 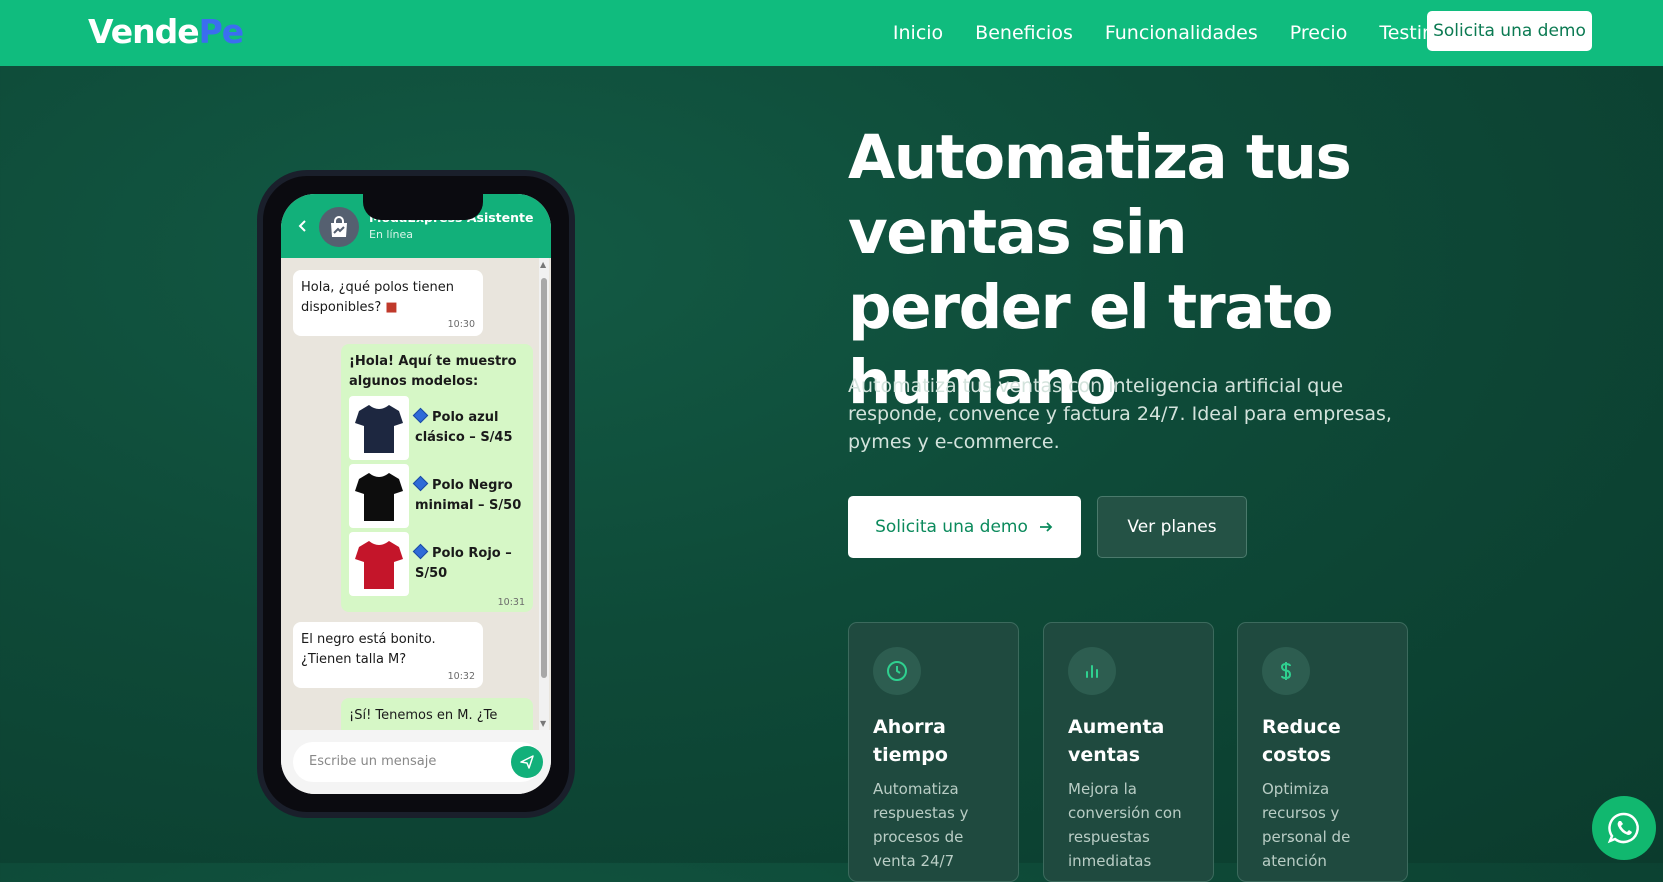 I want to click on send-icon, so click(x=527, y=762).